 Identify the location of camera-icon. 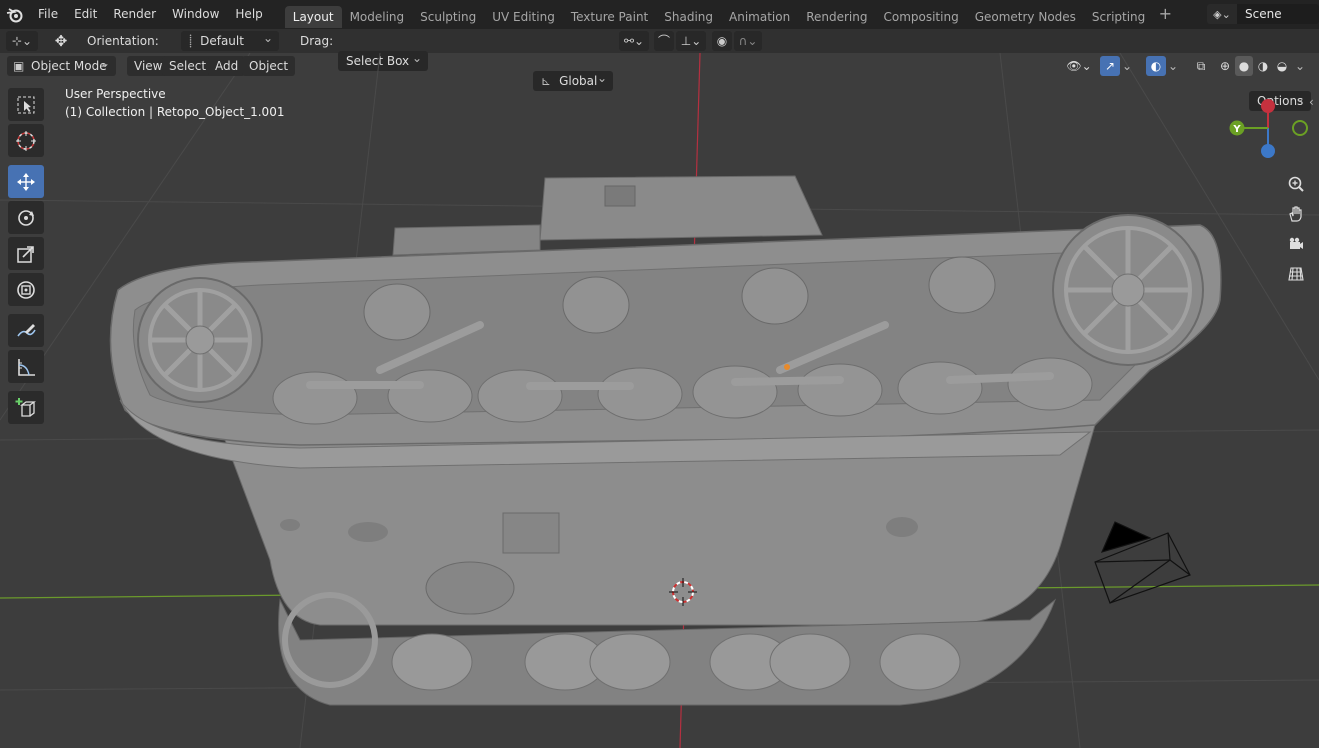
(1296, 244).